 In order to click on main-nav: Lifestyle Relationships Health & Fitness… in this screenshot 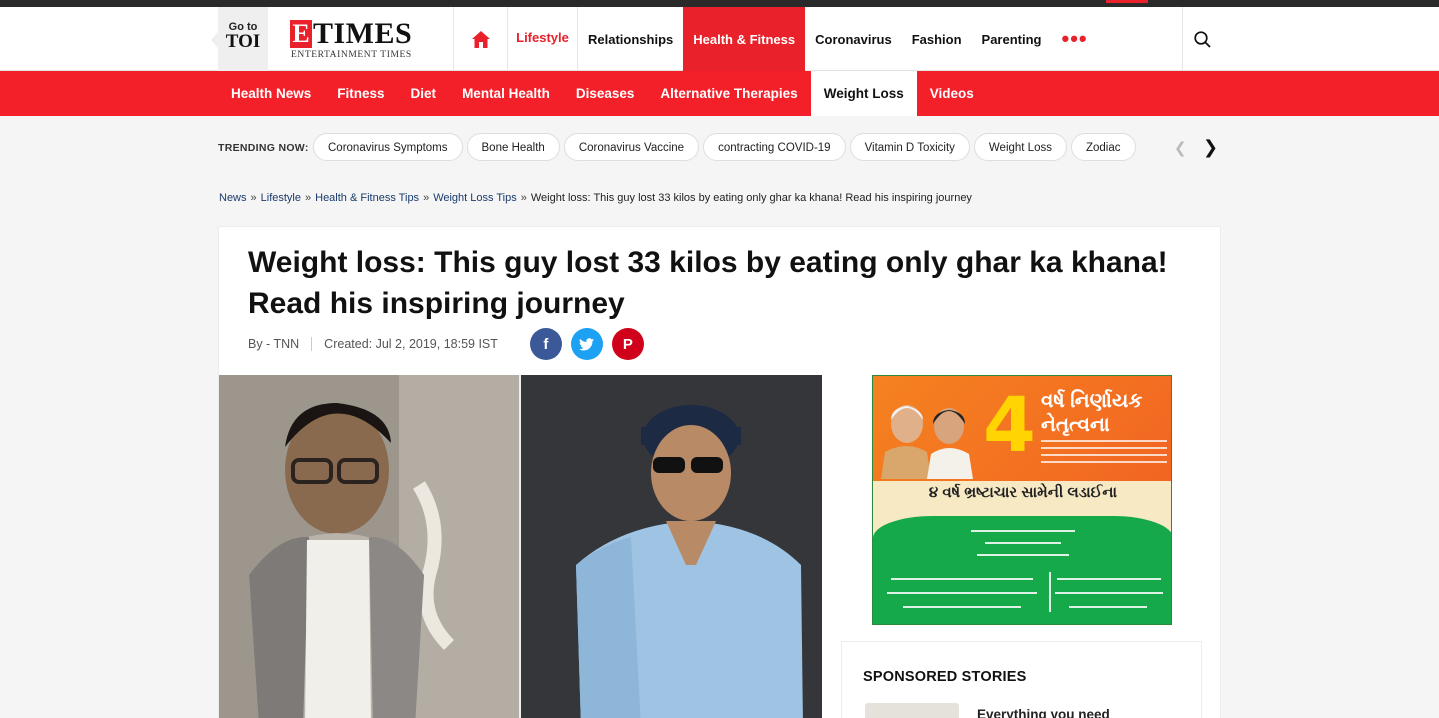, I will do `click(775, 39)`.